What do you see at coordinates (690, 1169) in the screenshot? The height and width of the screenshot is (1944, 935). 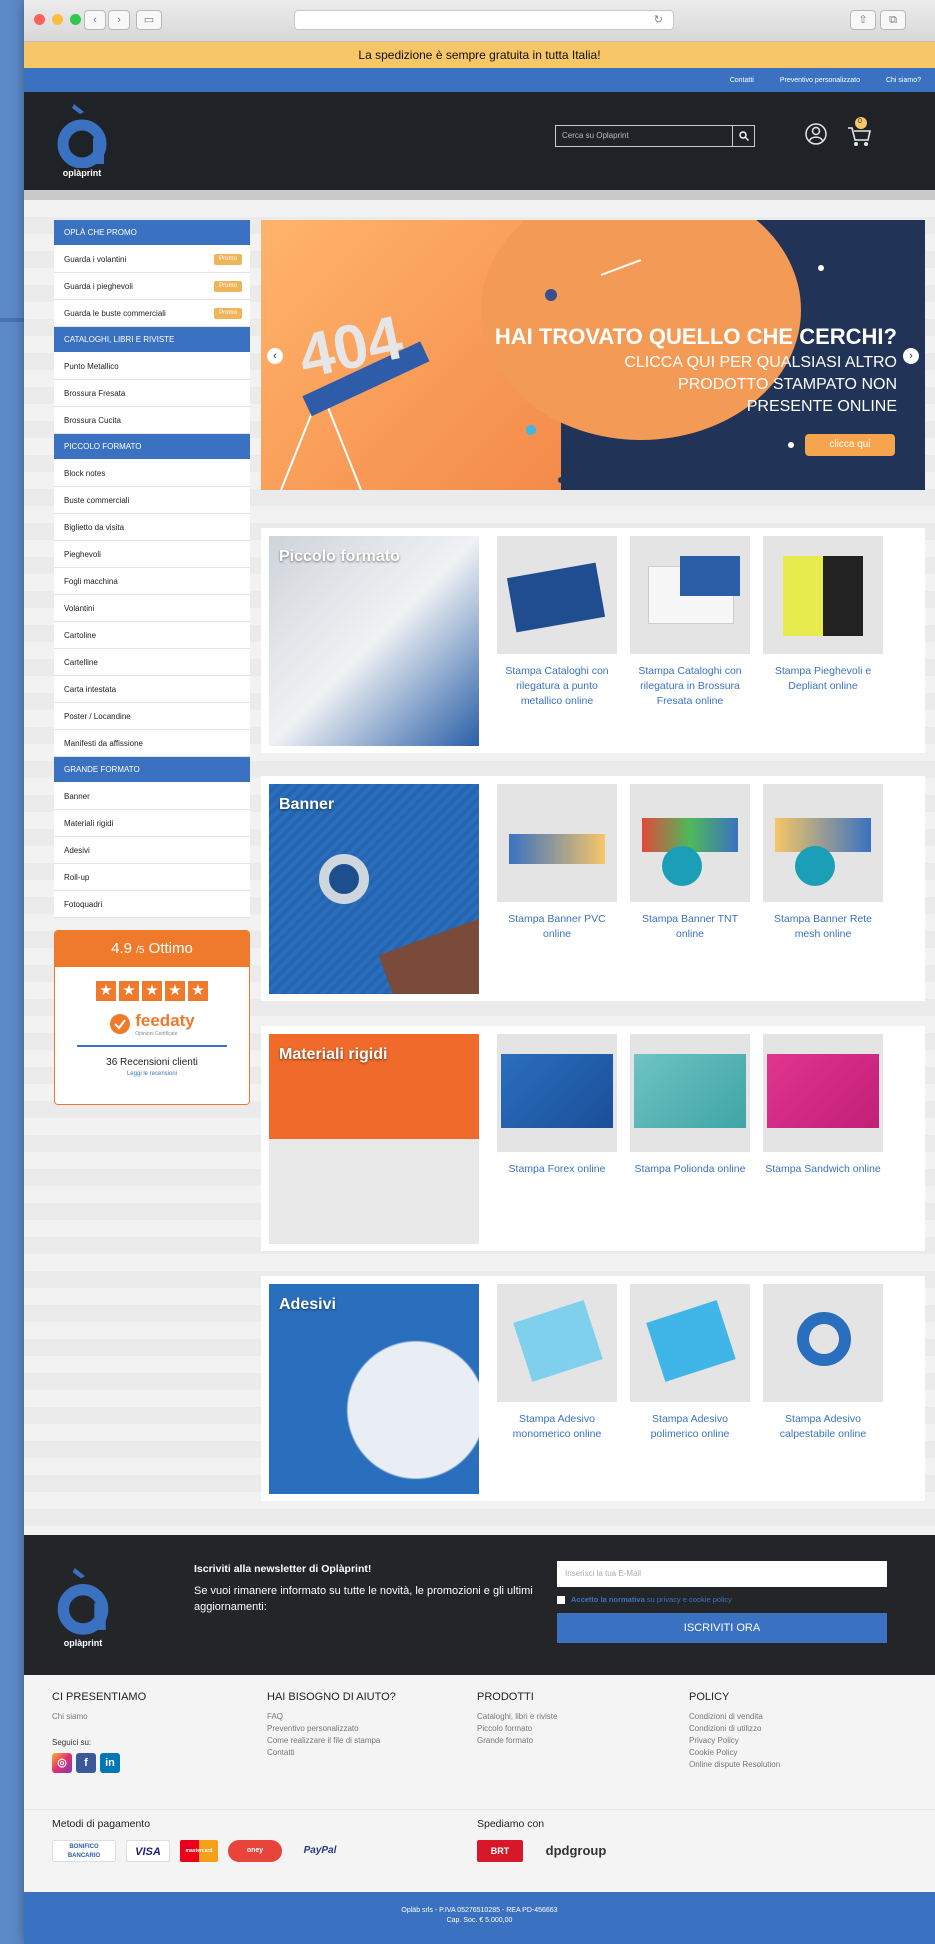 I see `product-name: Stampa Polionda online` at bounding box center [690, 1169].